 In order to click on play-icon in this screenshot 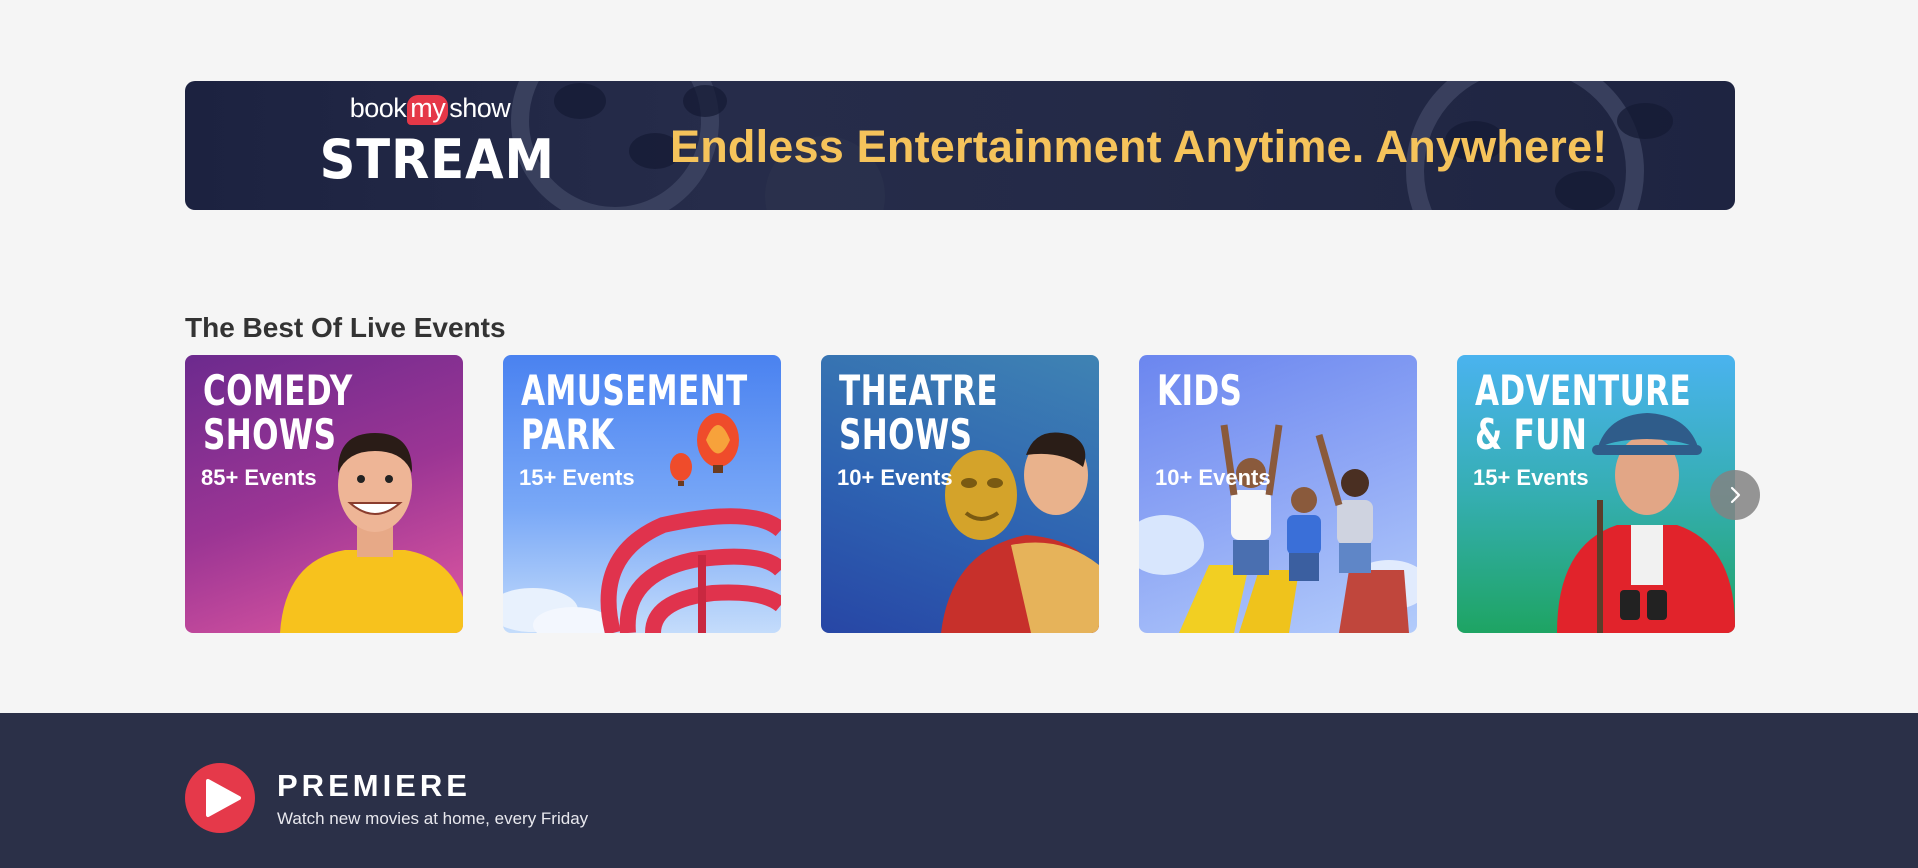, I will do `click(220, 798)`.